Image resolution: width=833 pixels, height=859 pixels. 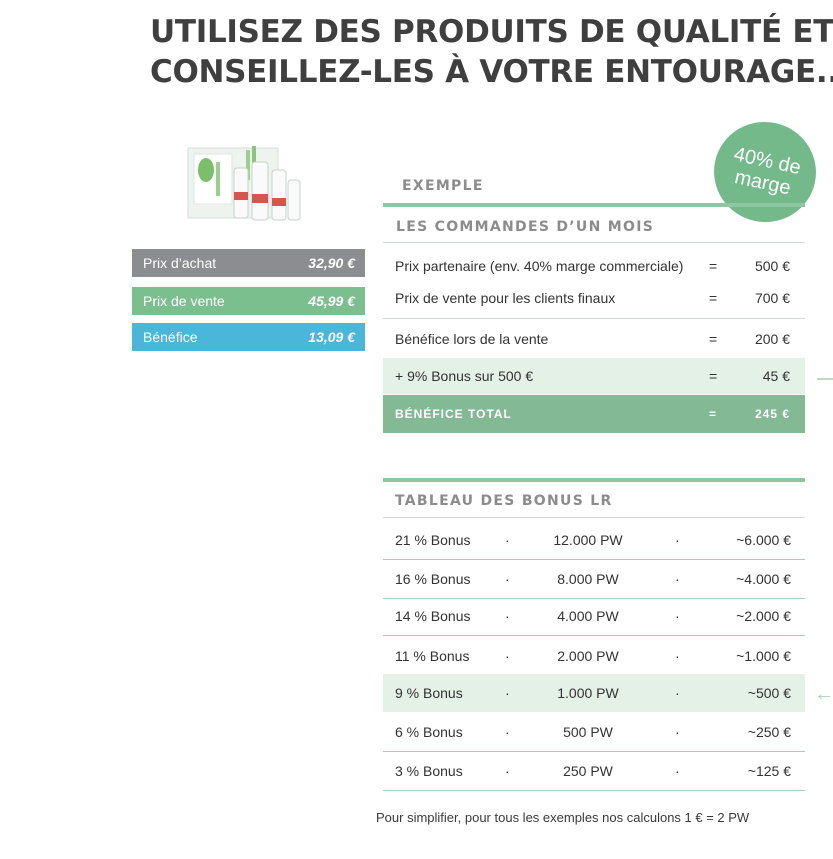 What do you see at coordinates (170, 337) in the screenshot?
I see `price-label: Bénéfice` at bounding box center [170, 337].